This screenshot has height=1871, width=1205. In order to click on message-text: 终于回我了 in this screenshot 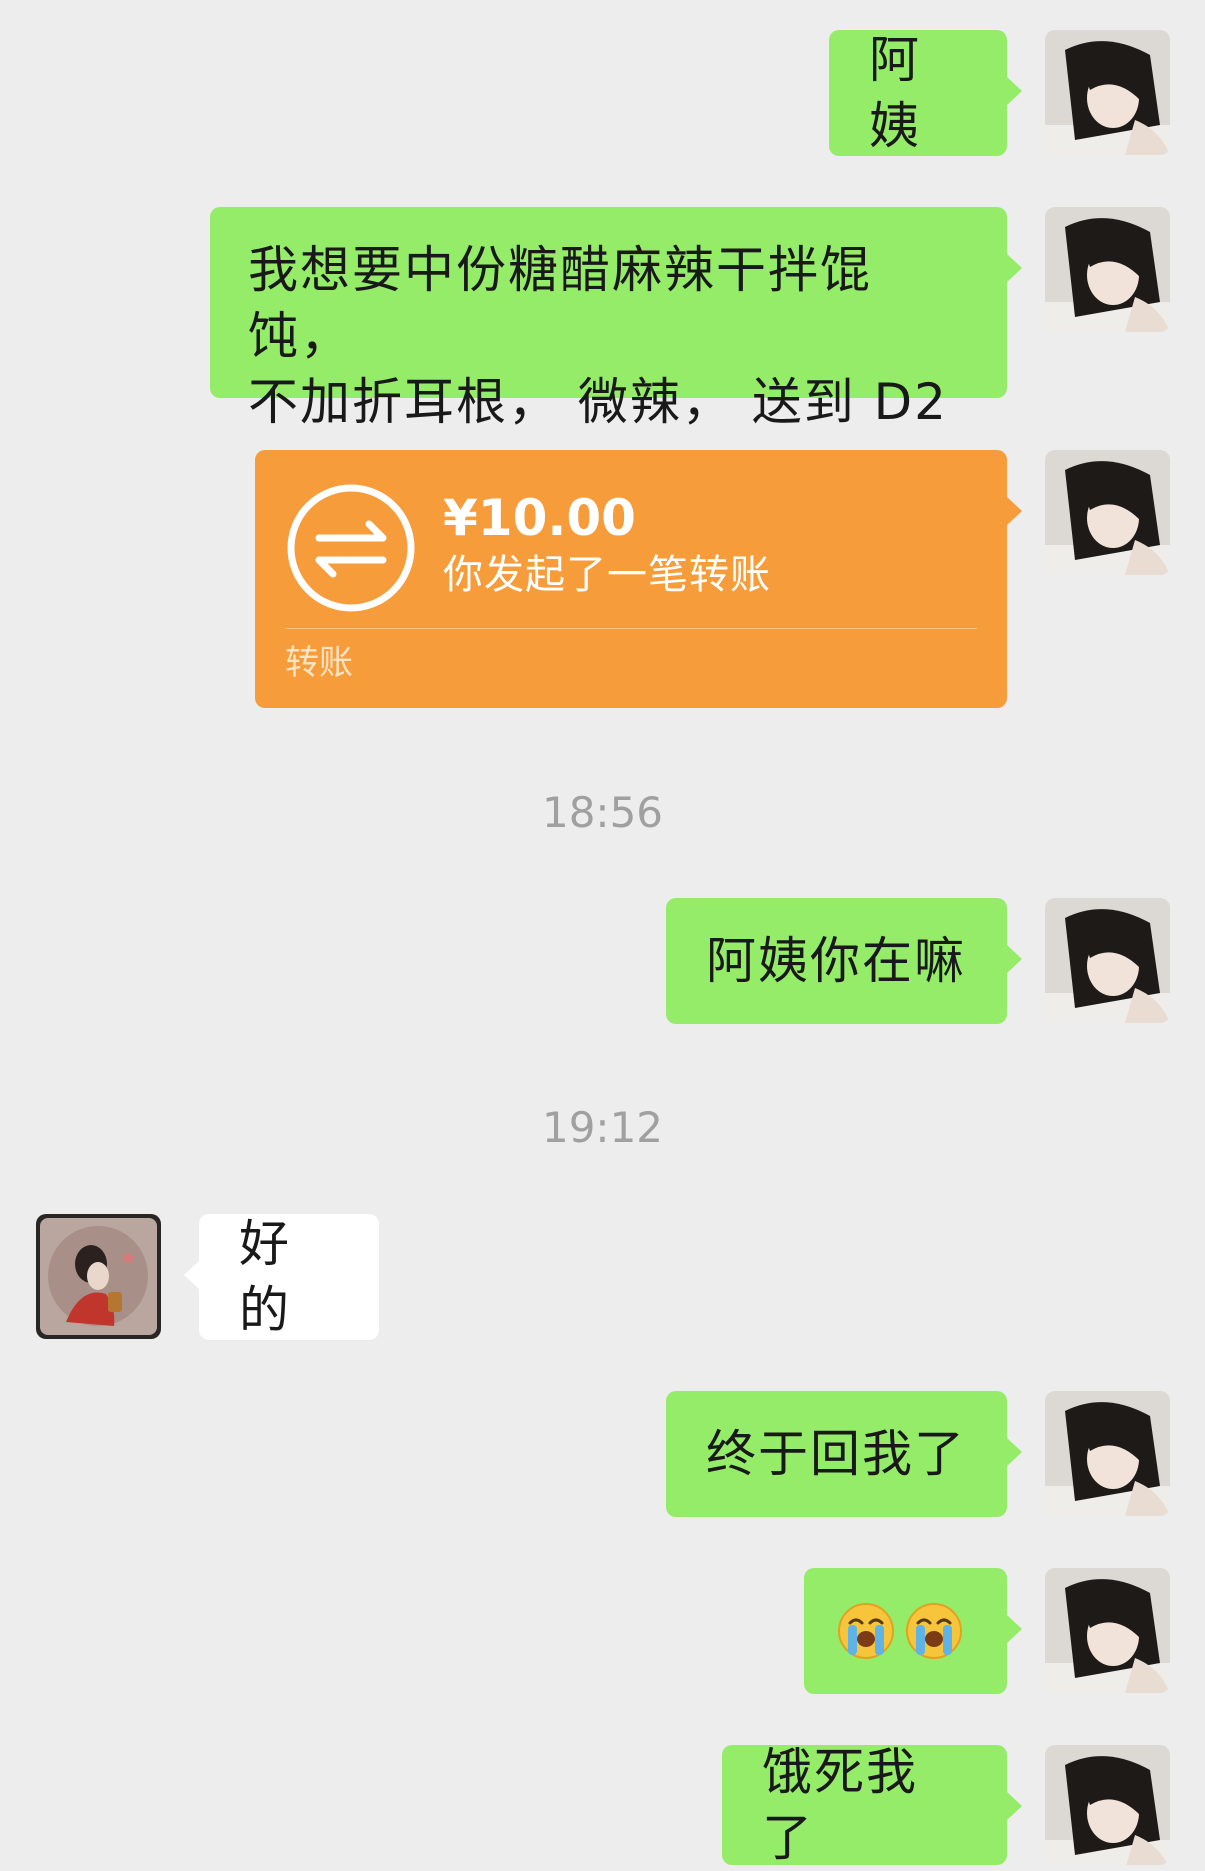, I will do `click(836, 1454)`.